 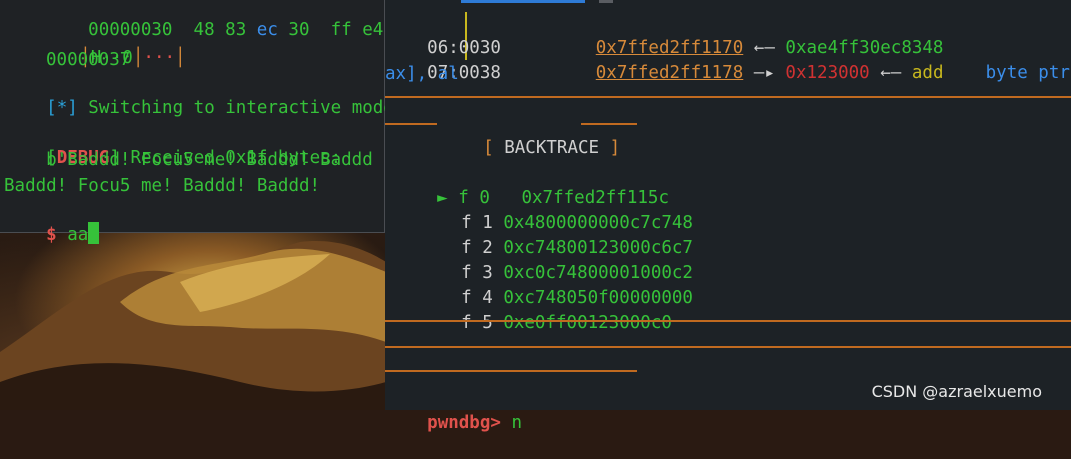 What do you see at coordinates (523, 1) in the screenshot?
I see `tab-indicator` at bounding box center [523, 1].